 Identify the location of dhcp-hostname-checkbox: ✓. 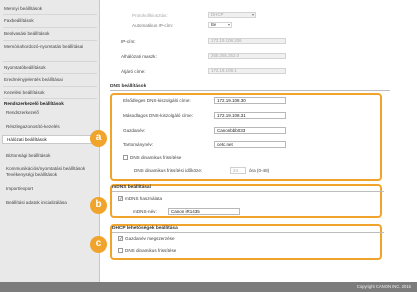
(120, 238).